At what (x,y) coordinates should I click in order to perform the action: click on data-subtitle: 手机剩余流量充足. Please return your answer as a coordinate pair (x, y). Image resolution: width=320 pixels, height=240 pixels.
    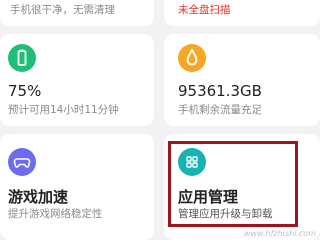
    Looking at the image, I should click on (220, 110).